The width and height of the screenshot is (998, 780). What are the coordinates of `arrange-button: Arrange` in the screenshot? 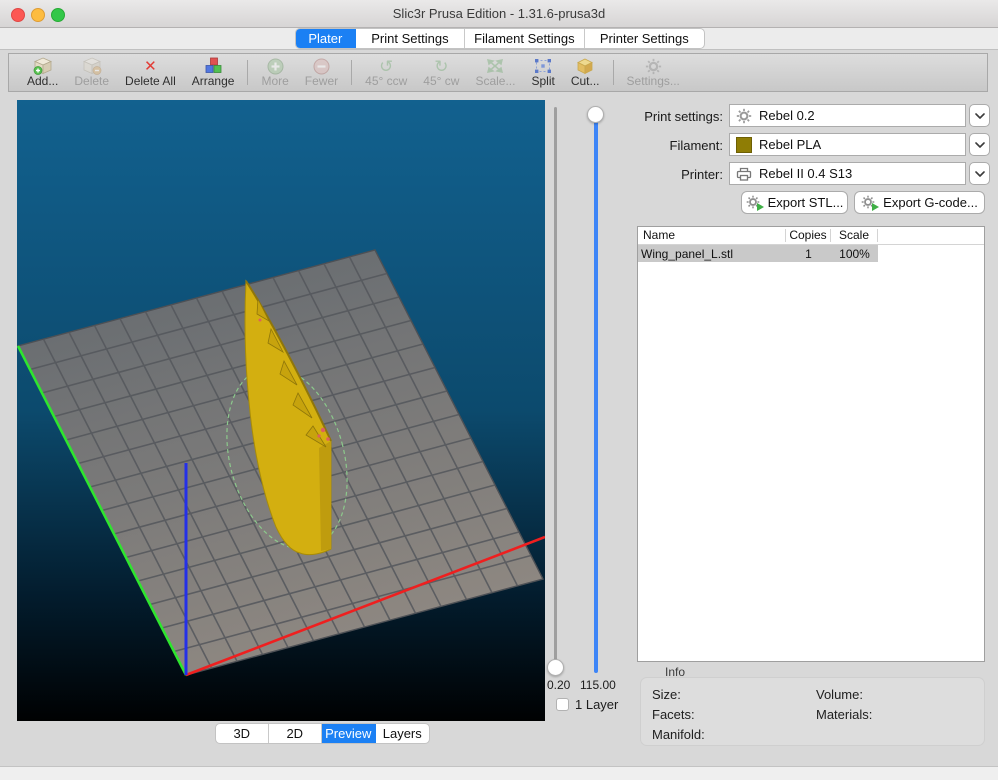 It's located at (213, 72).